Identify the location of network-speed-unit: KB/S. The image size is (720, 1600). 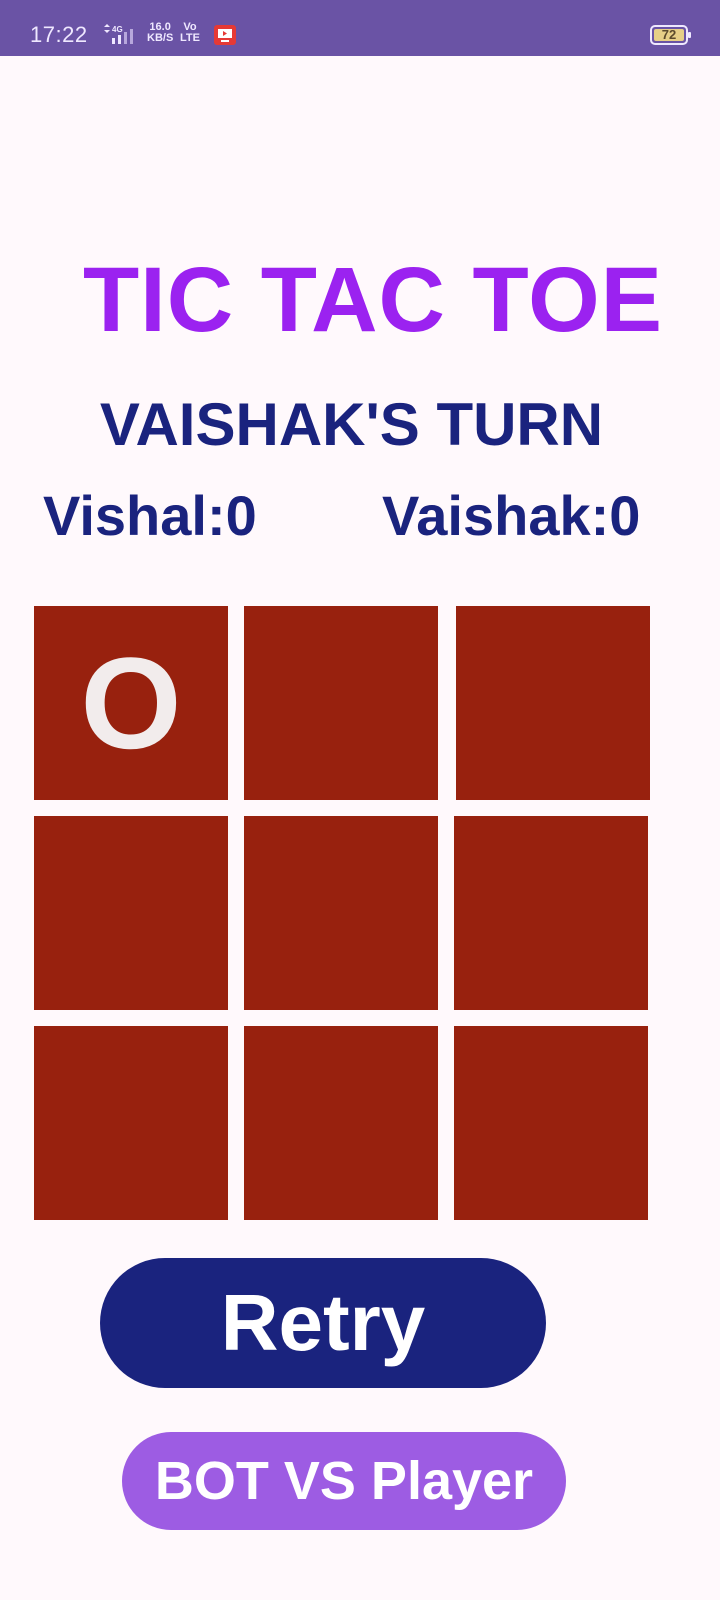
(160, 38).